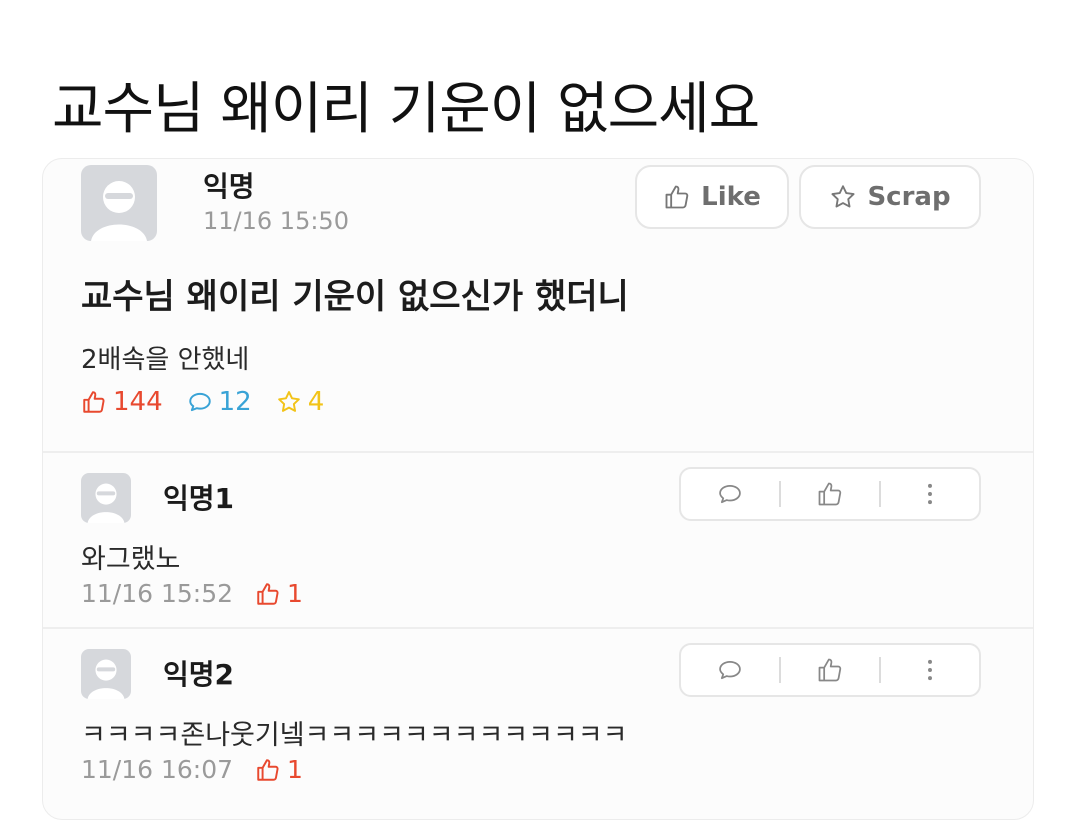  I want to click on comment-meta: 11/16 16:07 1, so click(192, 769).